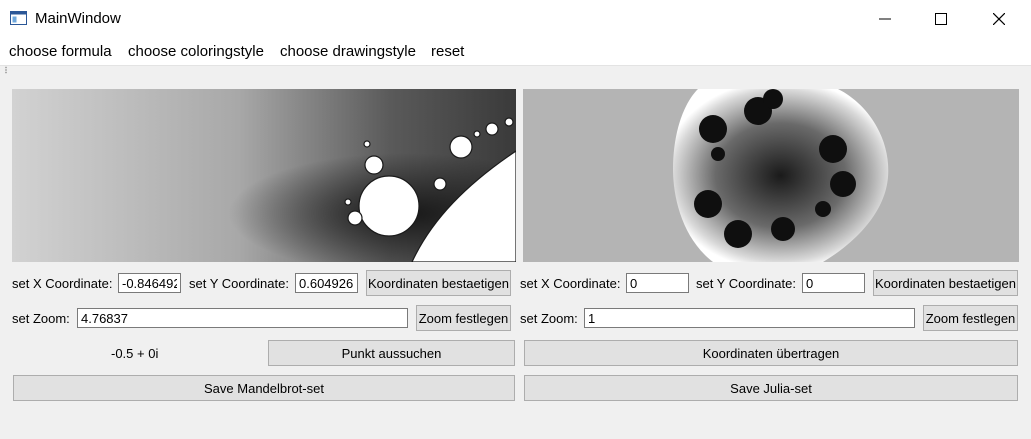 The height and width of the screenshot is (439, 1031). Describe the element at coordinates (135, 353) in the screenshot. I see `selected-point-value: -0.5 + 0i` at that location.